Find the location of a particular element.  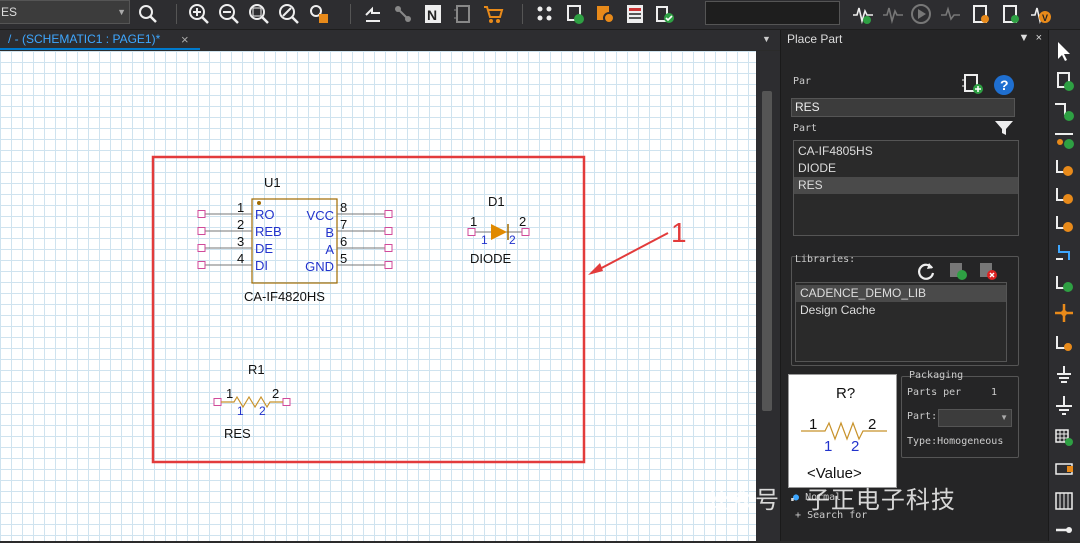

port-icon is located at coordinates (1064, 223).